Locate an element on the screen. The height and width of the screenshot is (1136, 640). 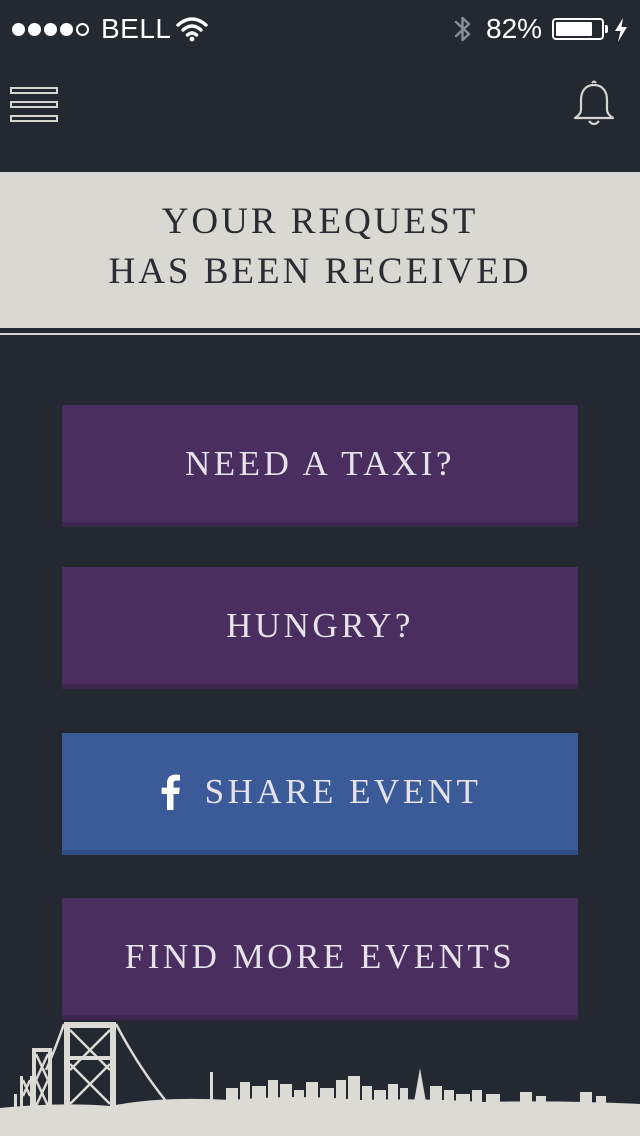
share-event-button: SHARE EVENT is located at coordinates (320, 794).